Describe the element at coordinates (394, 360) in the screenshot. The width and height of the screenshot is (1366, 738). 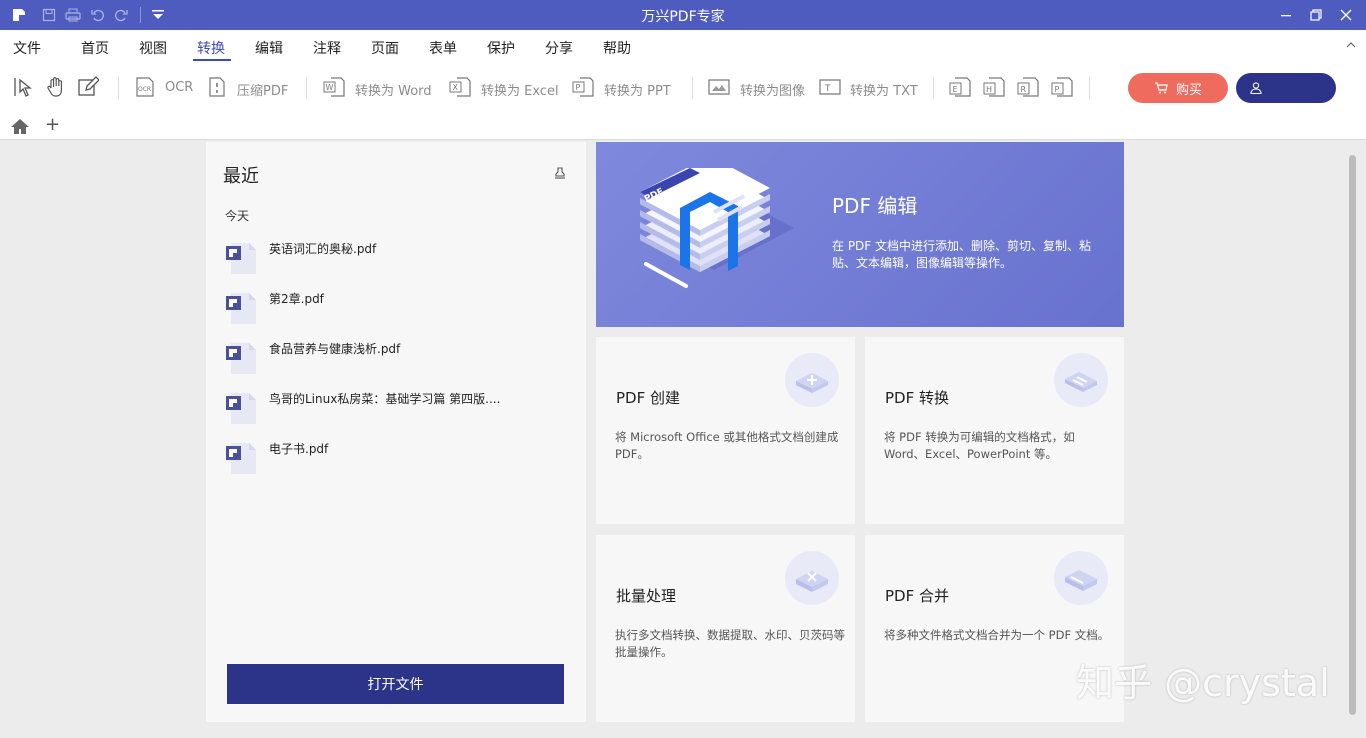
I see `recent-file-item: 食品营养与健康浅析.pdf` at that location.